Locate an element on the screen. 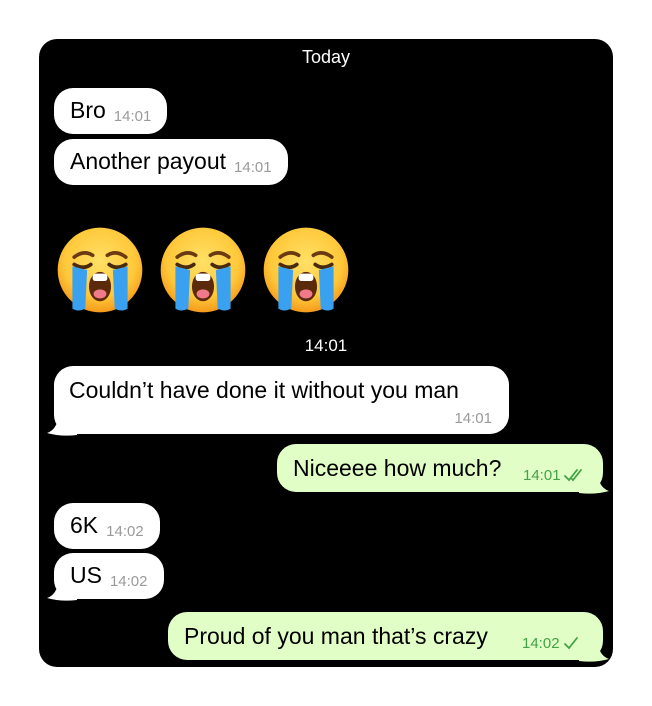  message-bubble-incoming: 6K 14:02 is located at coordinates (107, 526).